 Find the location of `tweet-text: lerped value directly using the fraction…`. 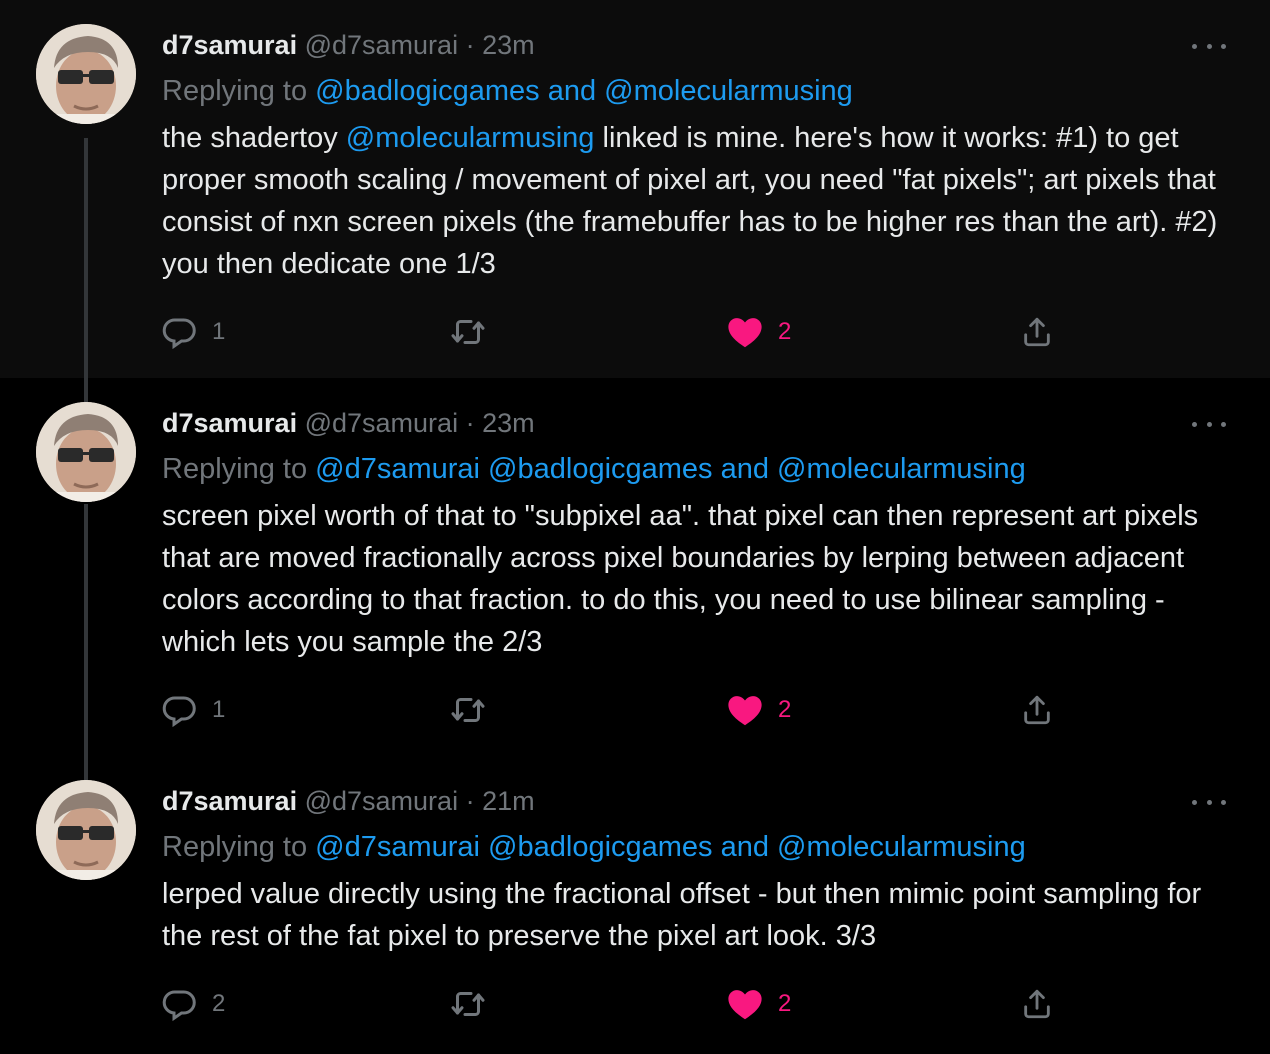

tweet-text: lerped value directly using the fraction… is located at coordinates (682, 915).